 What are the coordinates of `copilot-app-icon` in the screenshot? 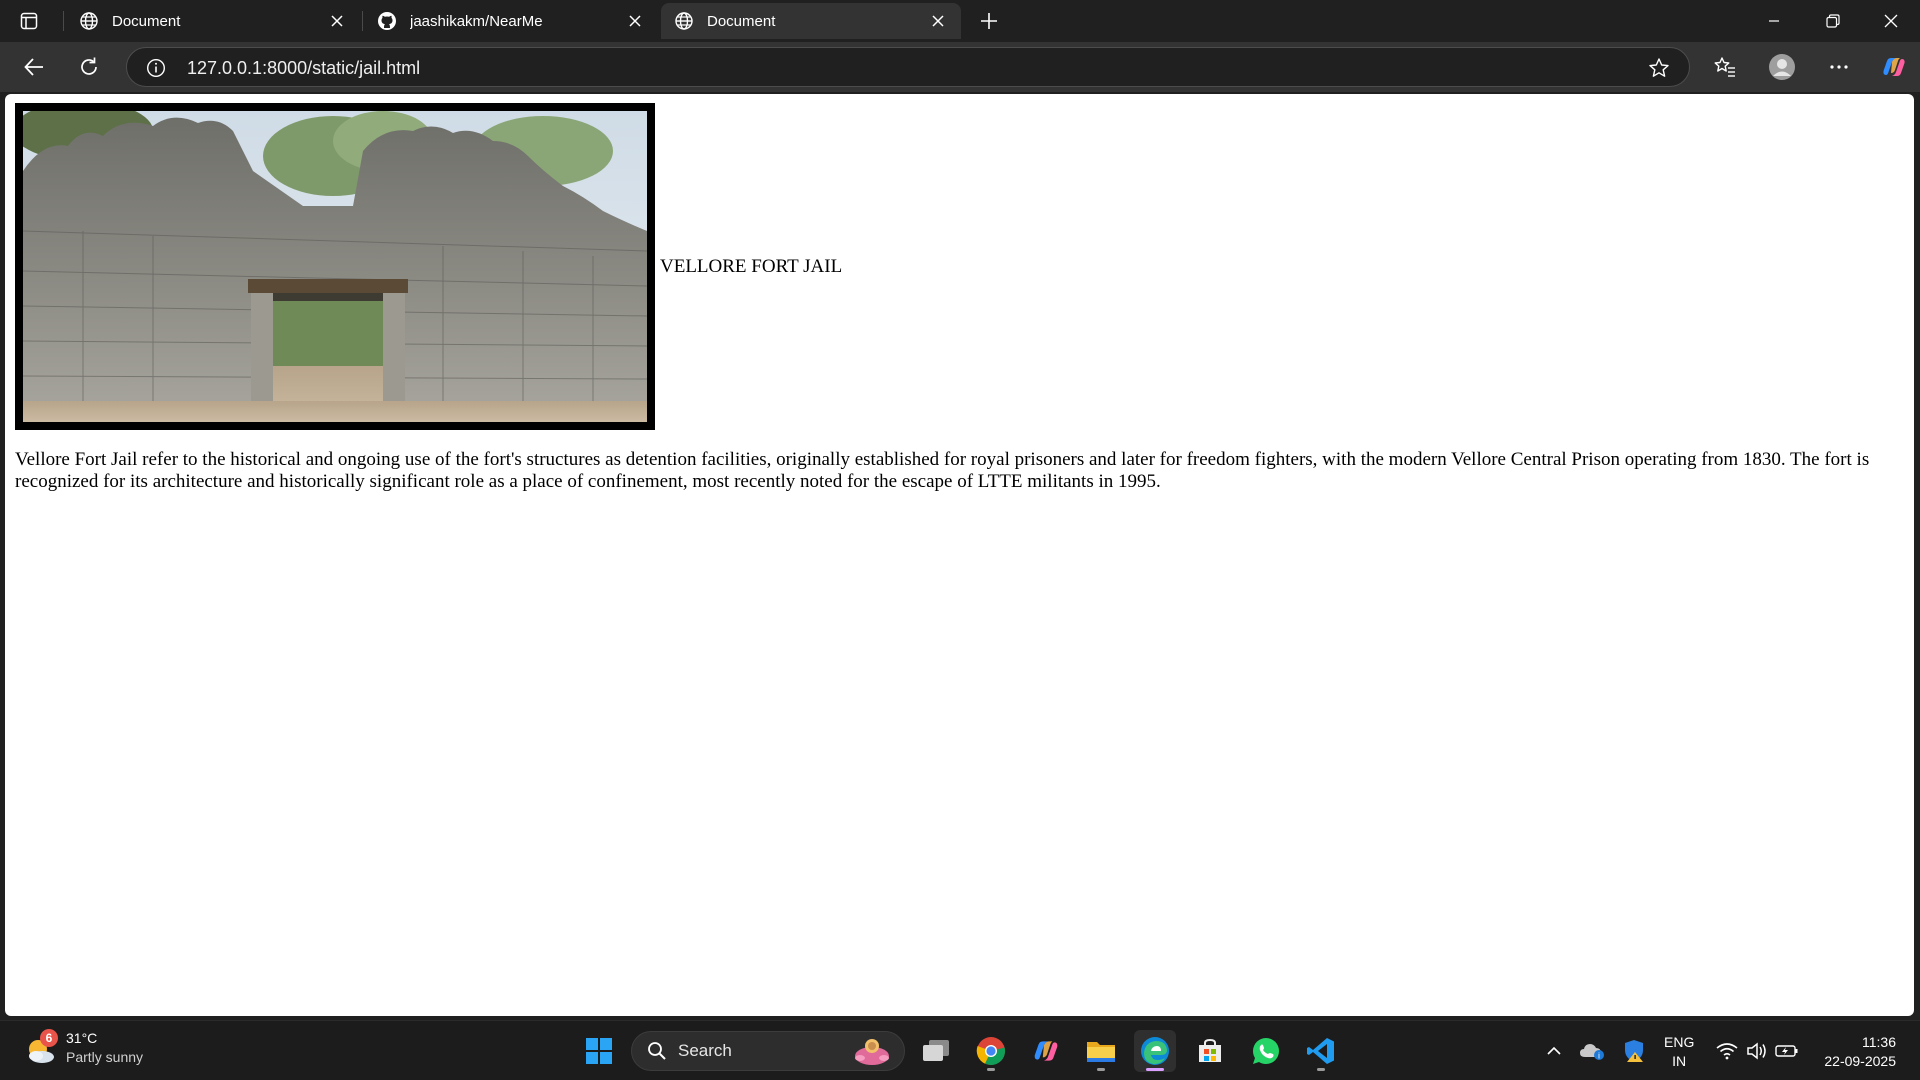 It's located at (1046, 1051).